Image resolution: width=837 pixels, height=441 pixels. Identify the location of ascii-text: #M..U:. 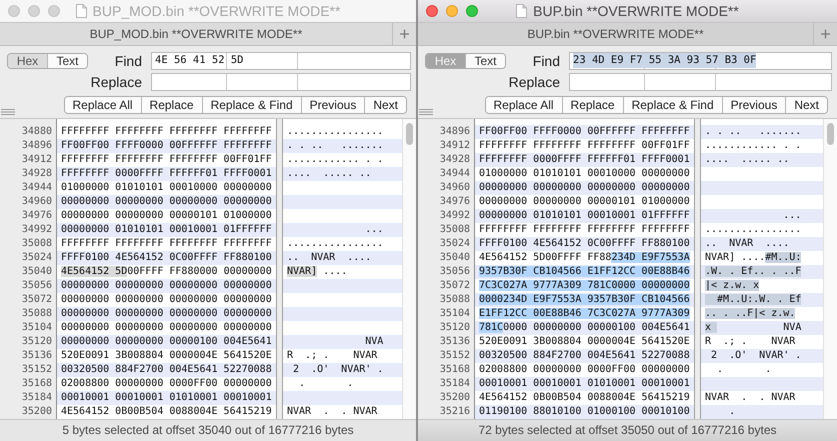
(783, 258).